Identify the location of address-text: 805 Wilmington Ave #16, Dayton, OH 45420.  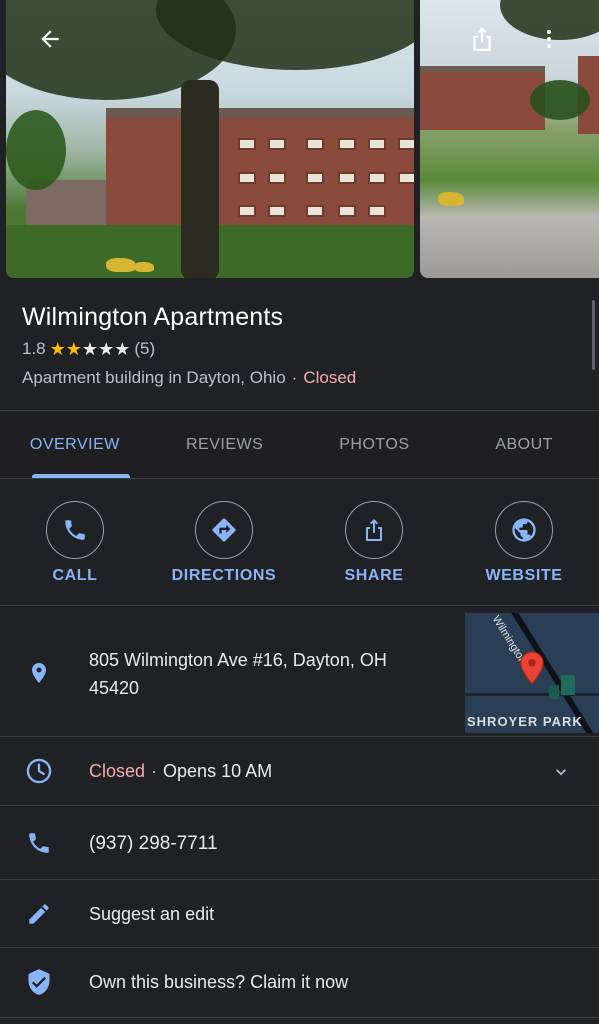
(238, 674).